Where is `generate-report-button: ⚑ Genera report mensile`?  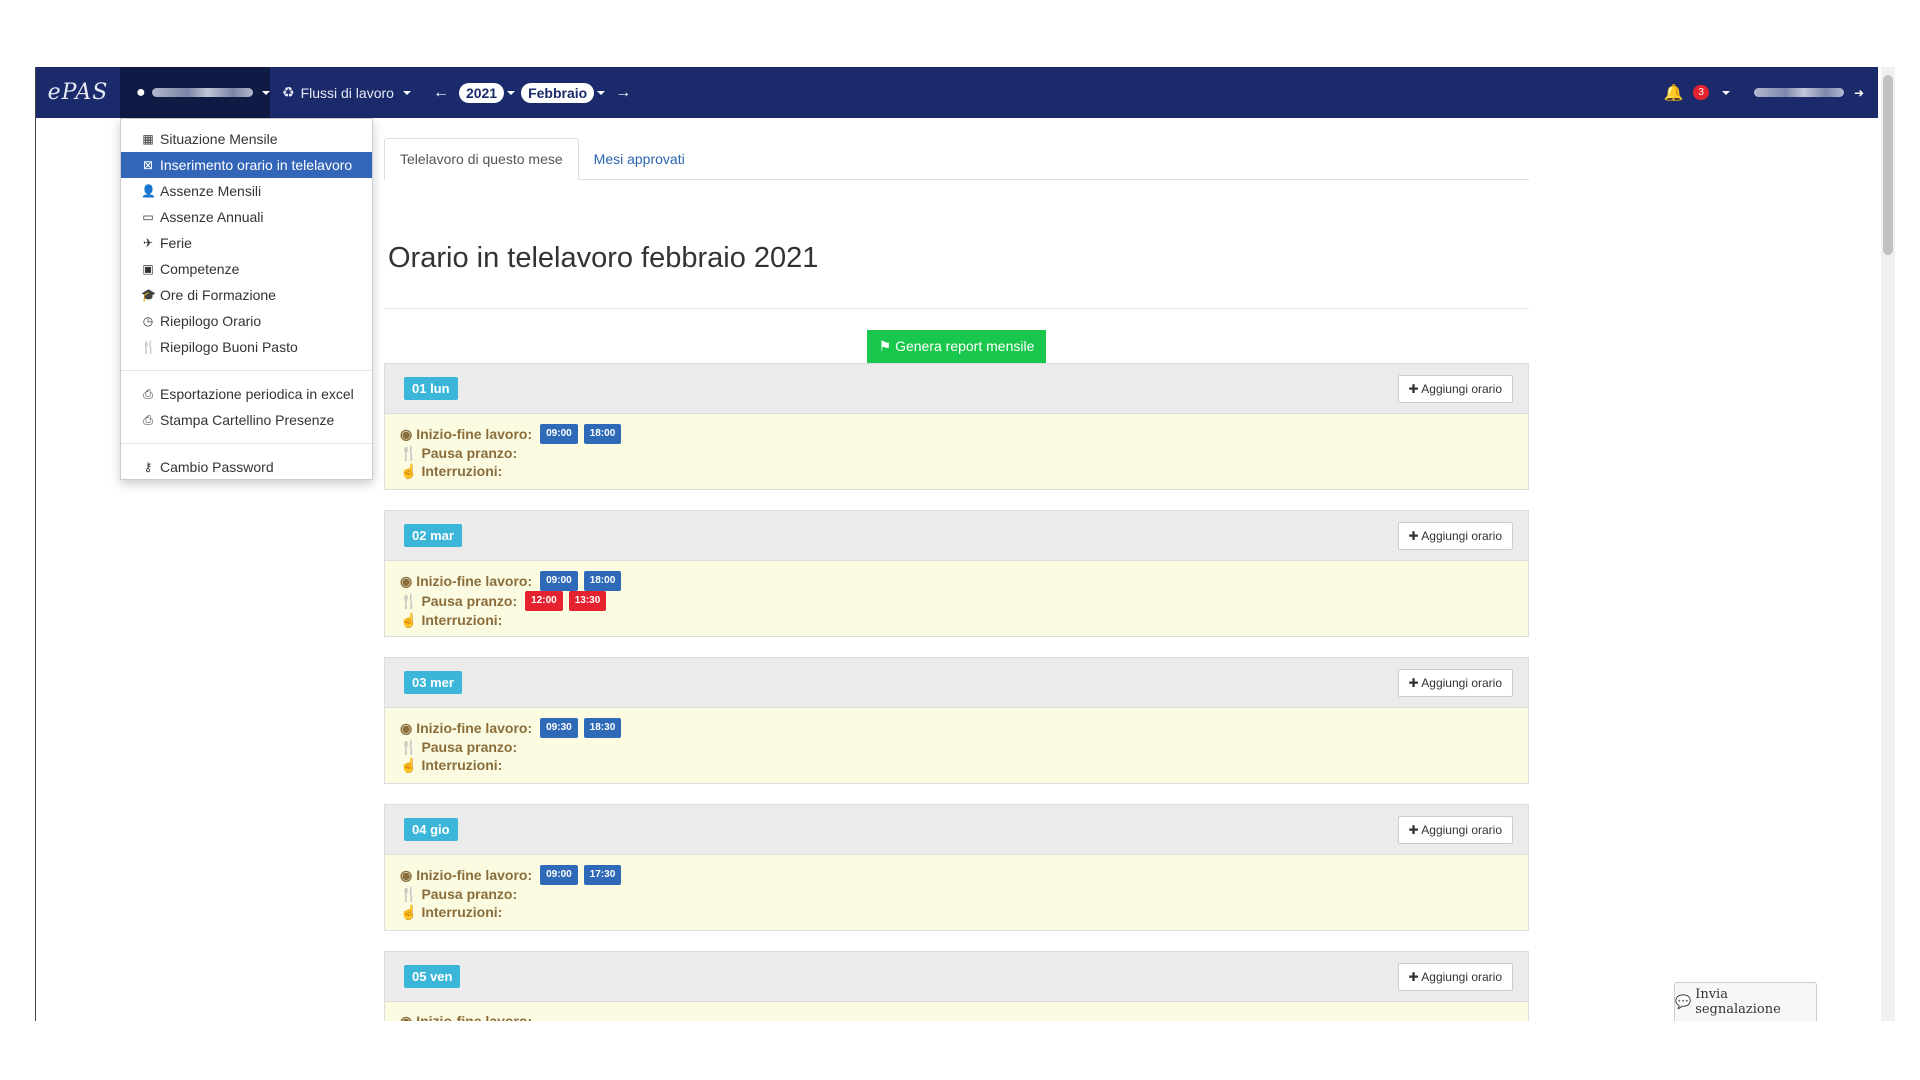
generate-report-button: ⚑ Genera report mensile is located at coordinates (956, 346).